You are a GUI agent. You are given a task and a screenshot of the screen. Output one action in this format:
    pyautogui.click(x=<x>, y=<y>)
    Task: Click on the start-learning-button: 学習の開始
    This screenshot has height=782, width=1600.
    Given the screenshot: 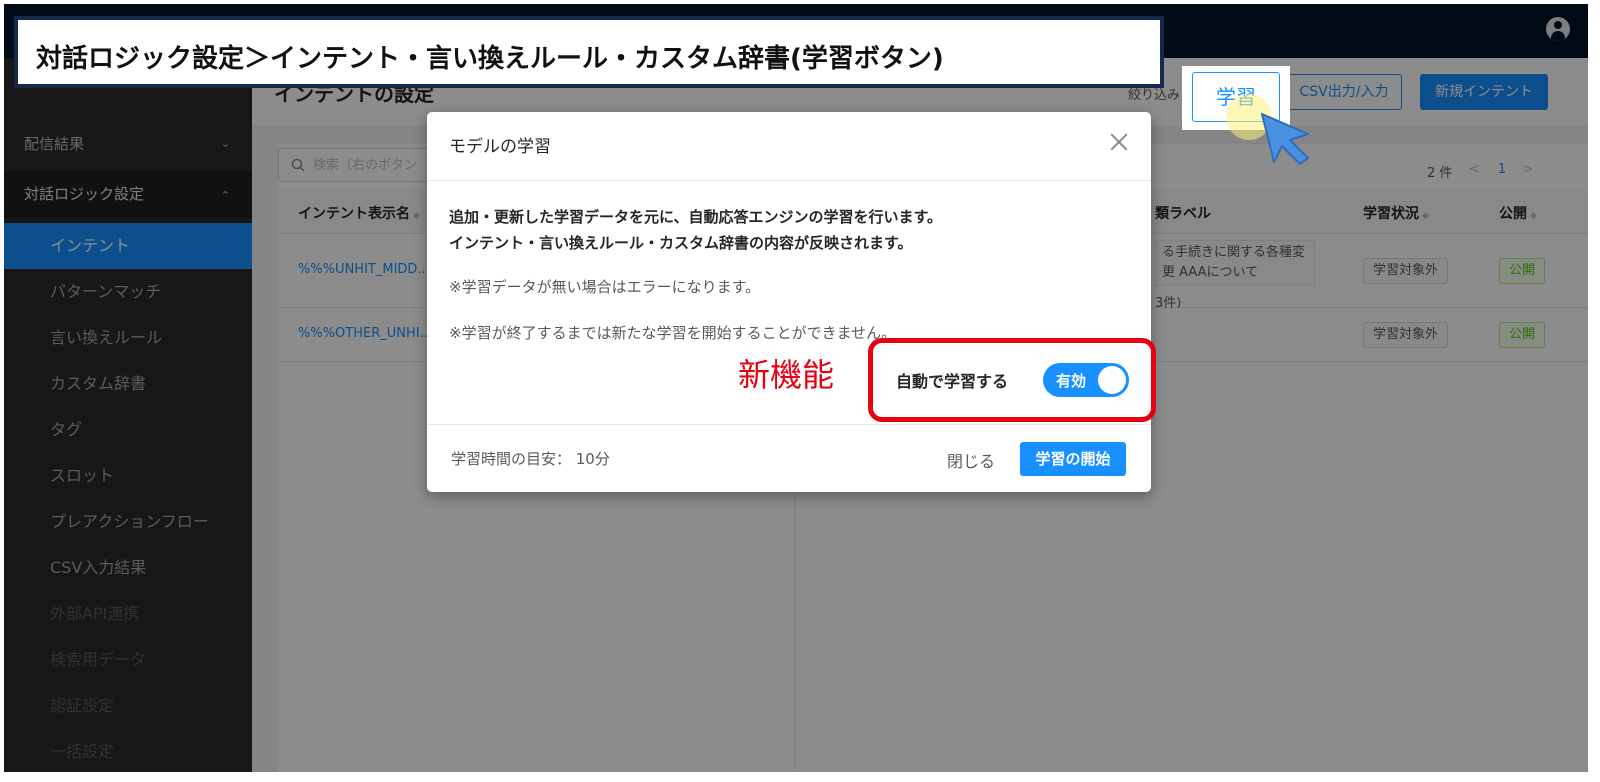 What is the action you would take?
    pyautogui.click(x=1073, y=459)
    